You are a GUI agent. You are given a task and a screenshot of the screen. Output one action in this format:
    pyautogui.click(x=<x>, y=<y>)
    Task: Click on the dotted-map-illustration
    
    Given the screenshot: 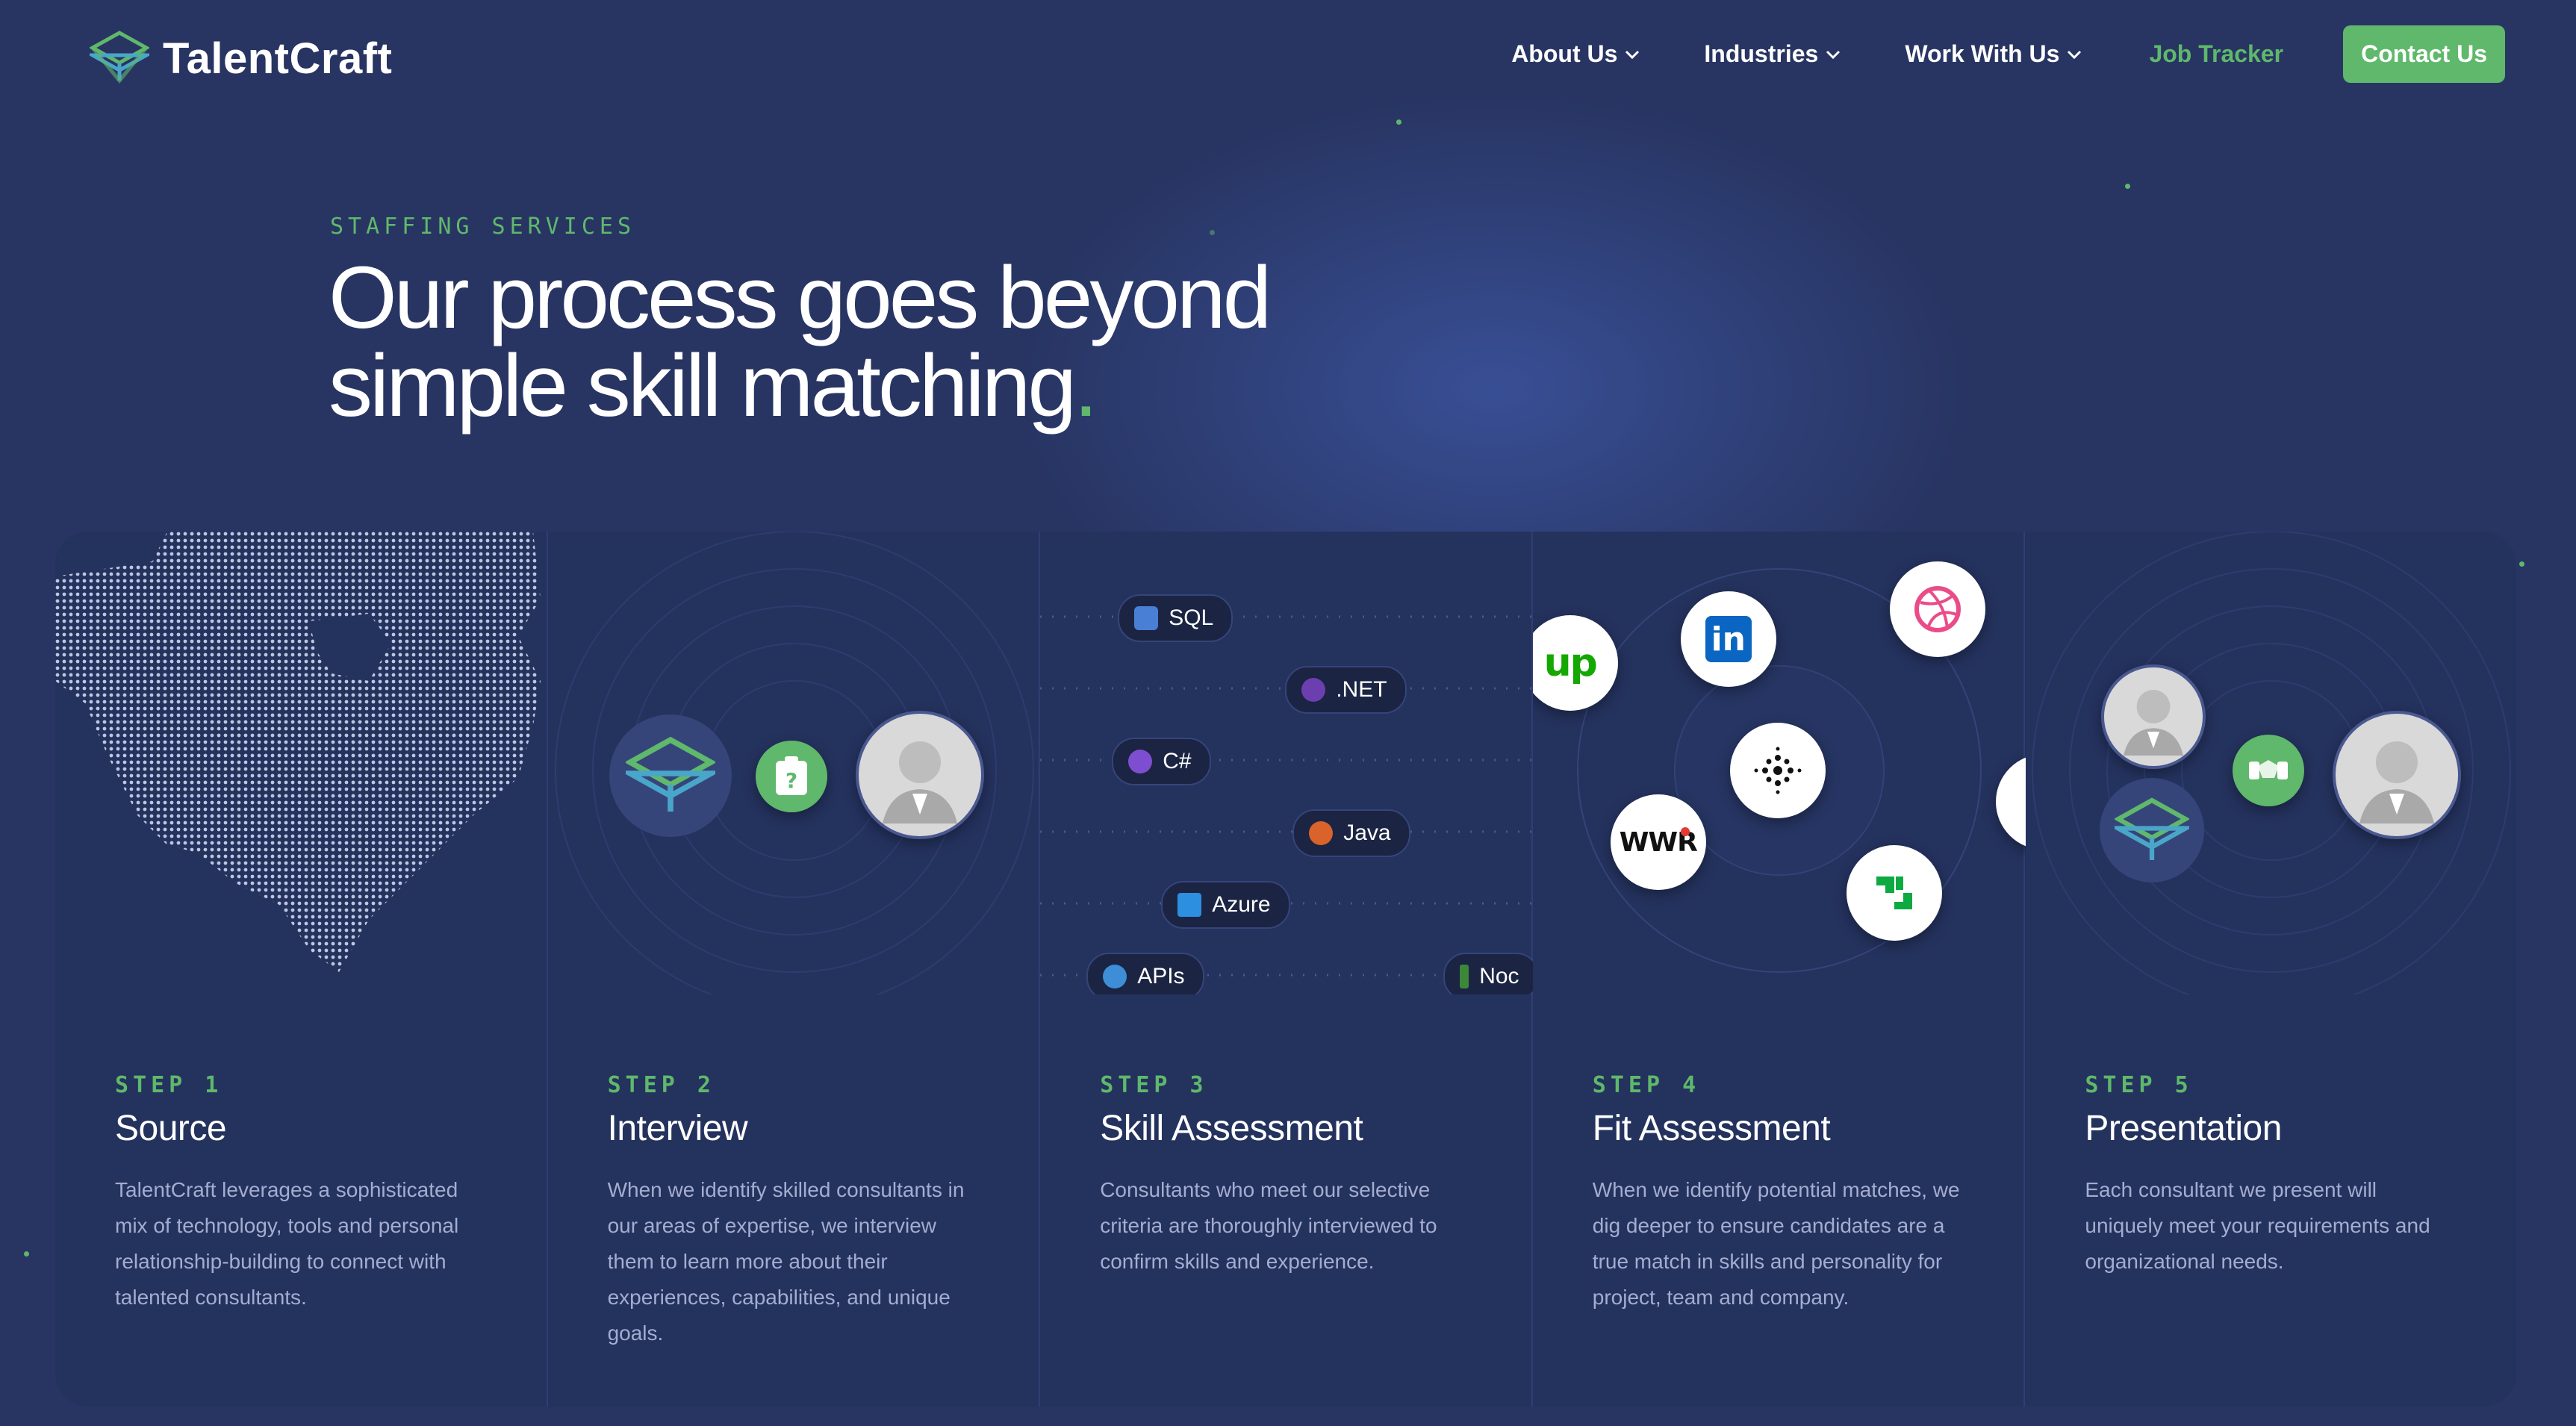 What is the action you would take?
    pyautogui.click(x=301, y=763)
    